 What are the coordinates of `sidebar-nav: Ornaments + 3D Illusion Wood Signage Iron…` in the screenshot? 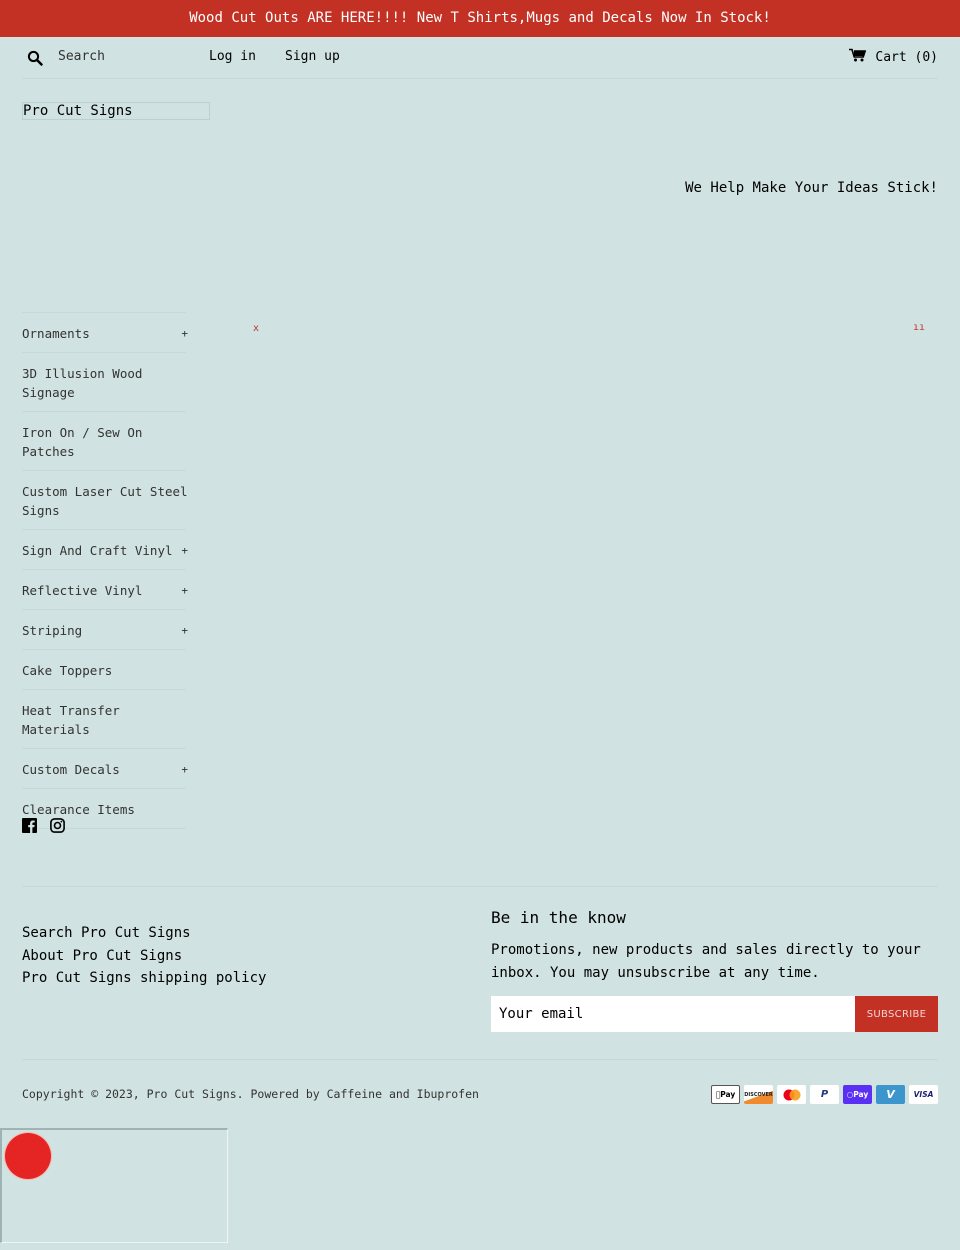 It's located at (105, 570).